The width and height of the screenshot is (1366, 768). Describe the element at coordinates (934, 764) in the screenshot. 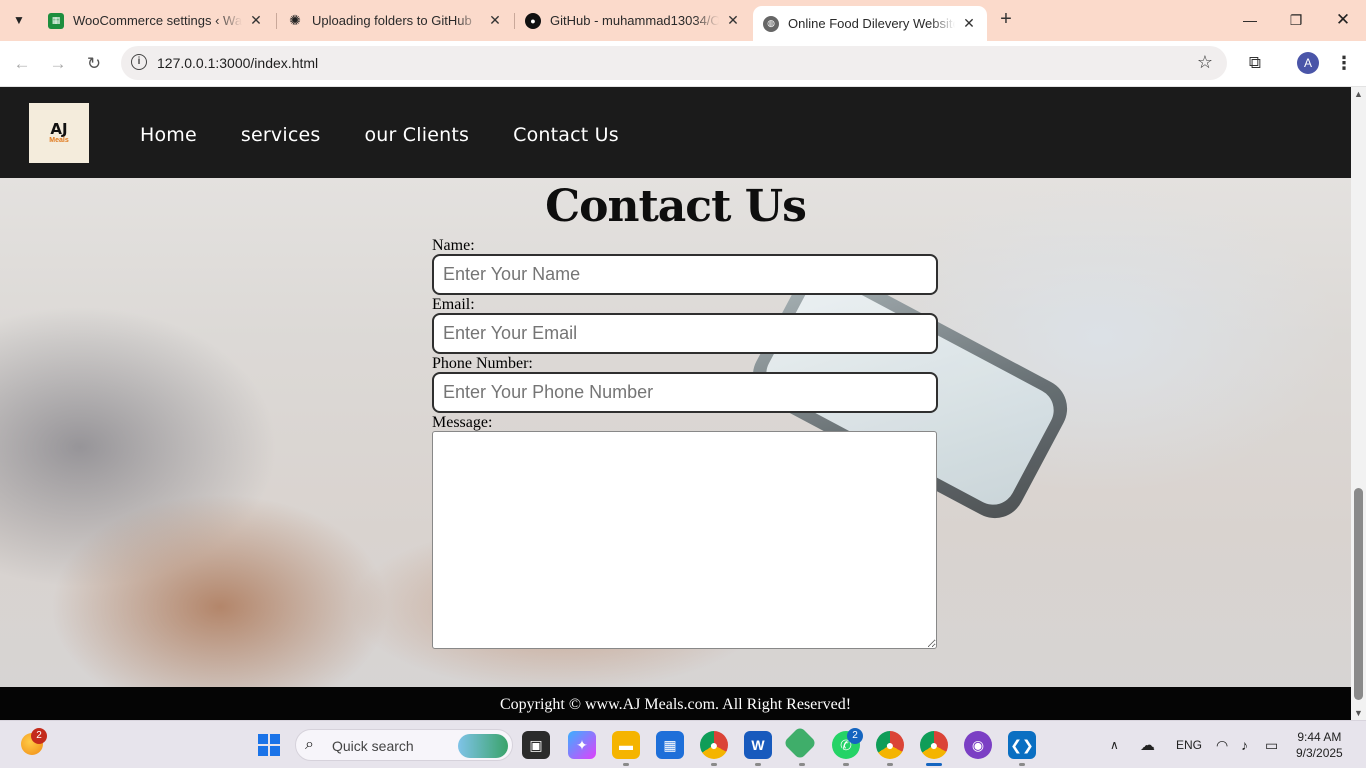

I see `app-active-indicator` at that location.